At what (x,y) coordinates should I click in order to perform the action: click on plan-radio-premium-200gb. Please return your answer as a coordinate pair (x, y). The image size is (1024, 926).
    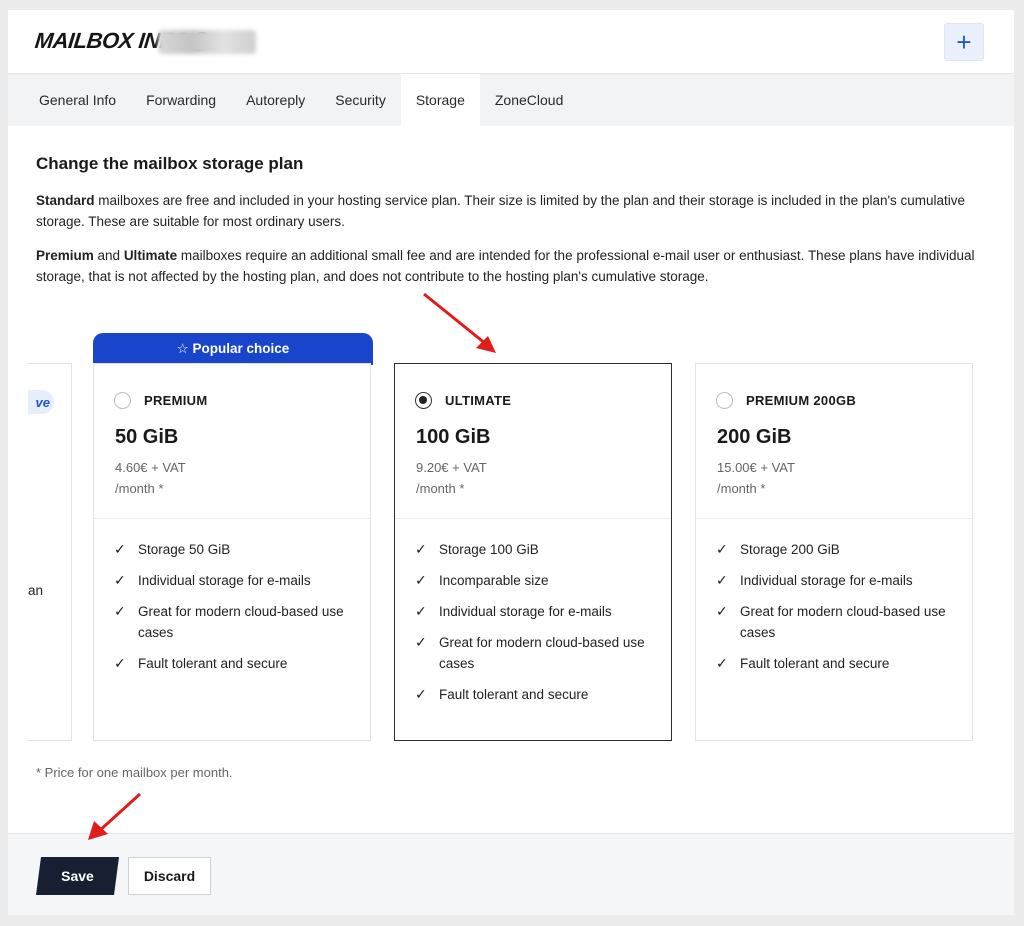
    Looking at the image, I should click on (724, 400).